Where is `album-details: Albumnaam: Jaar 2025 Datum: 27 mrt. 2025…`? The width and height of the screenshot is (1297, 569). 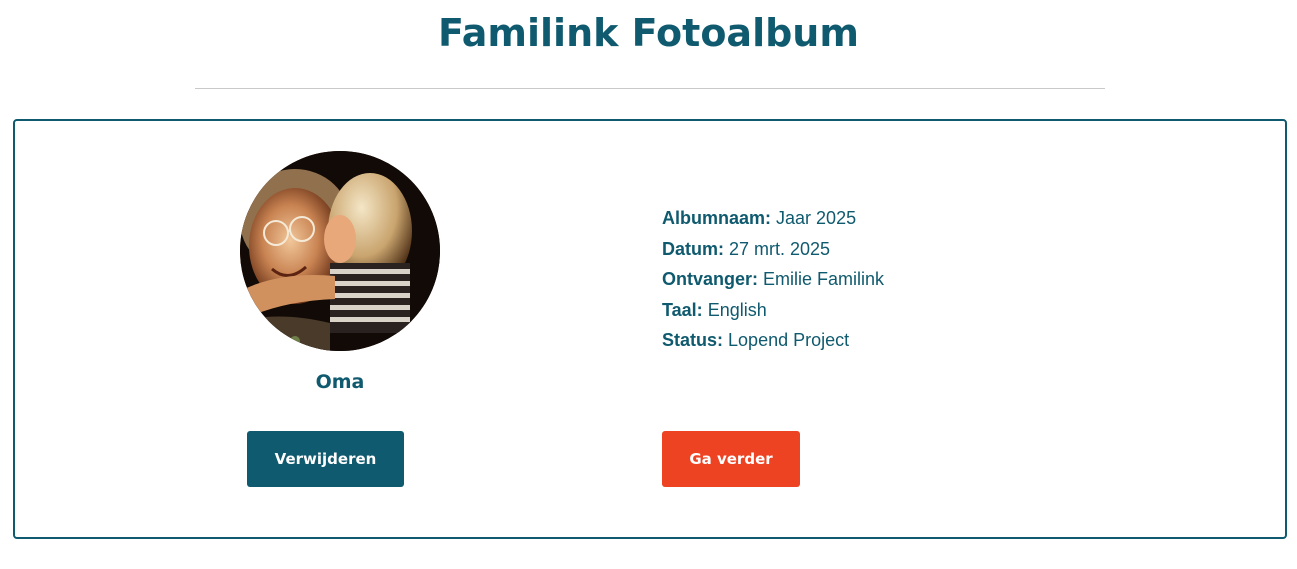
album-details: Albumnaam: Jaar 2025 Datum: 27 mrt. 2025… is located at coordinates (773, 279).